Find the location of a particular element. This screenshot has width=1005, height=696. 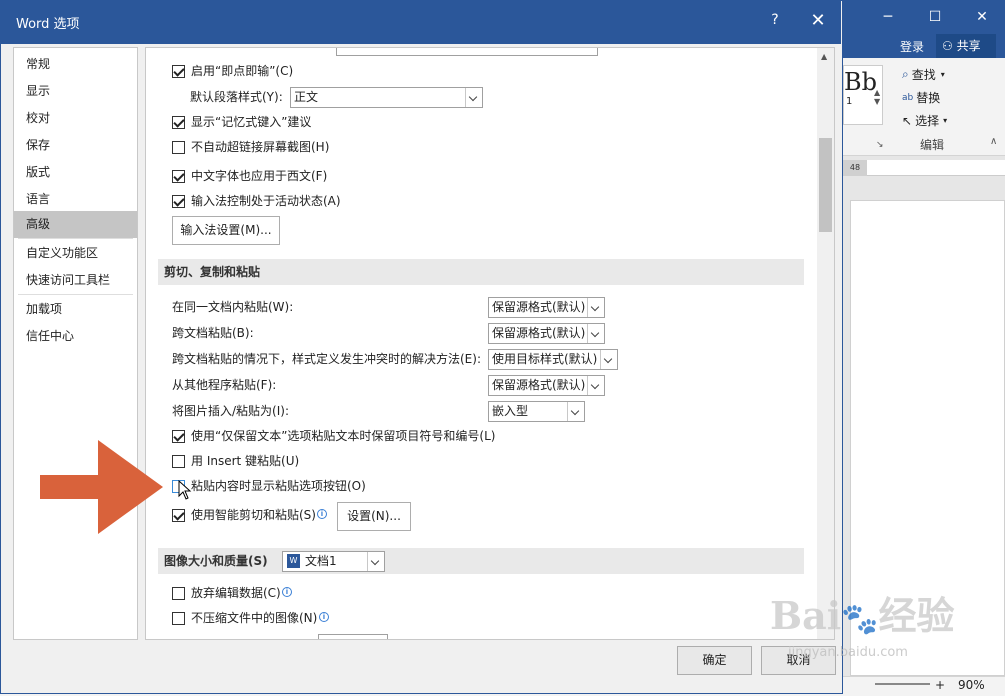

gallery-scroll-icon: ▲ ▼ is located at coordinates (877, 97).